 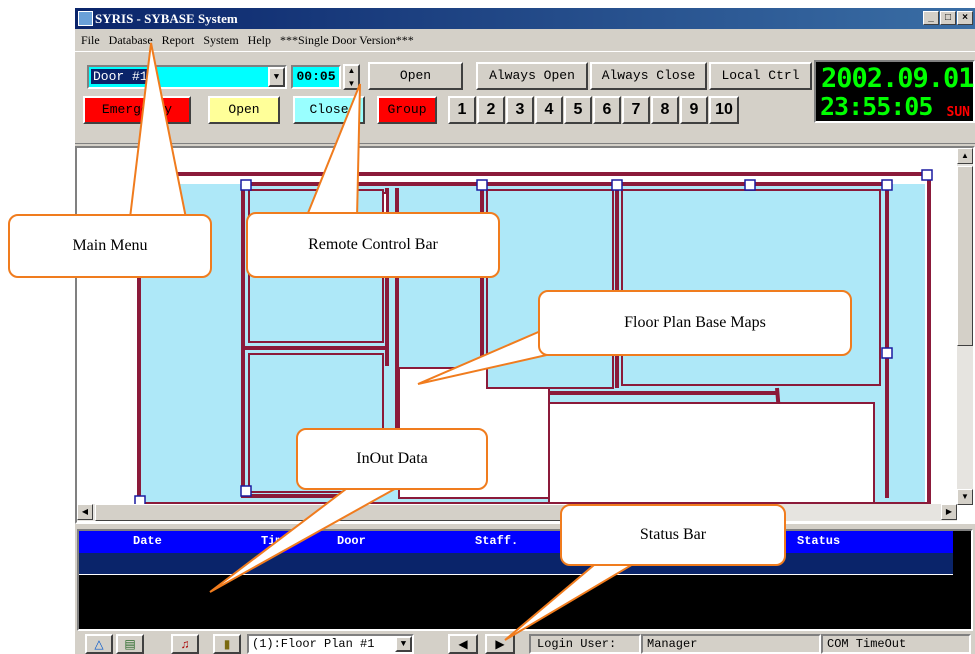 I want to click on time-spinner: ▲ ▼, so click(x=351, y=77).